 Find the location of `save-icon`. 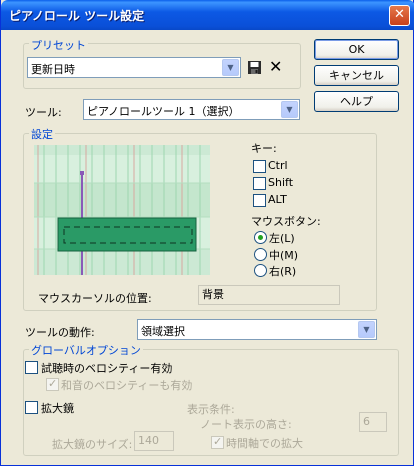

save-icon is located at coordinates (254, 67).